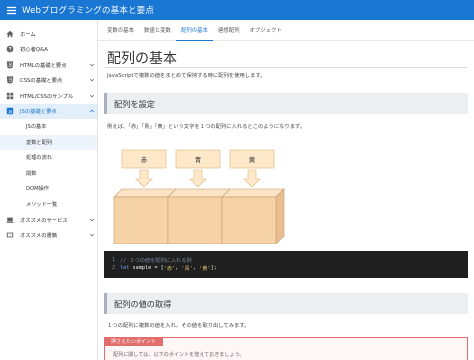 The width and height of the screenshot is (474, 360). I want to click on menu-button, so click(11, 10).